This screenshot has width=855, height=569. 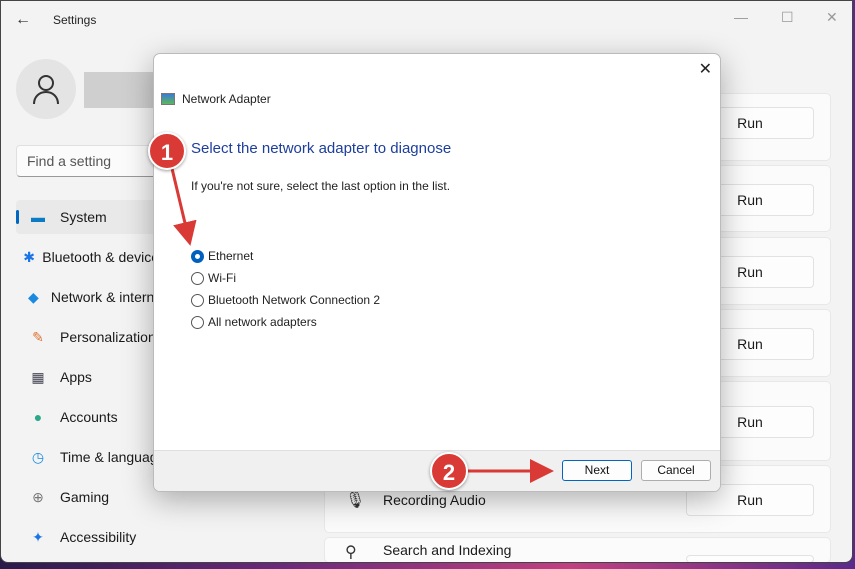 I want to click on sidebar-item-label: Gaming, so click(x=85, y=497).